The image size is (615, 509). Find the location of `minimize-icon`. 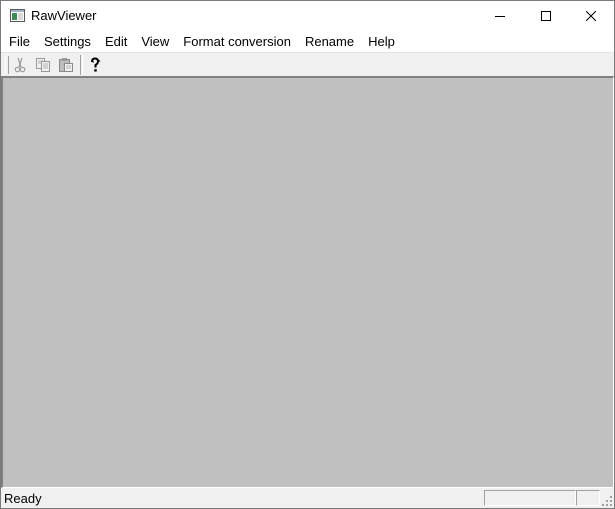

minimize-icon is located at coordinates (500, 16).